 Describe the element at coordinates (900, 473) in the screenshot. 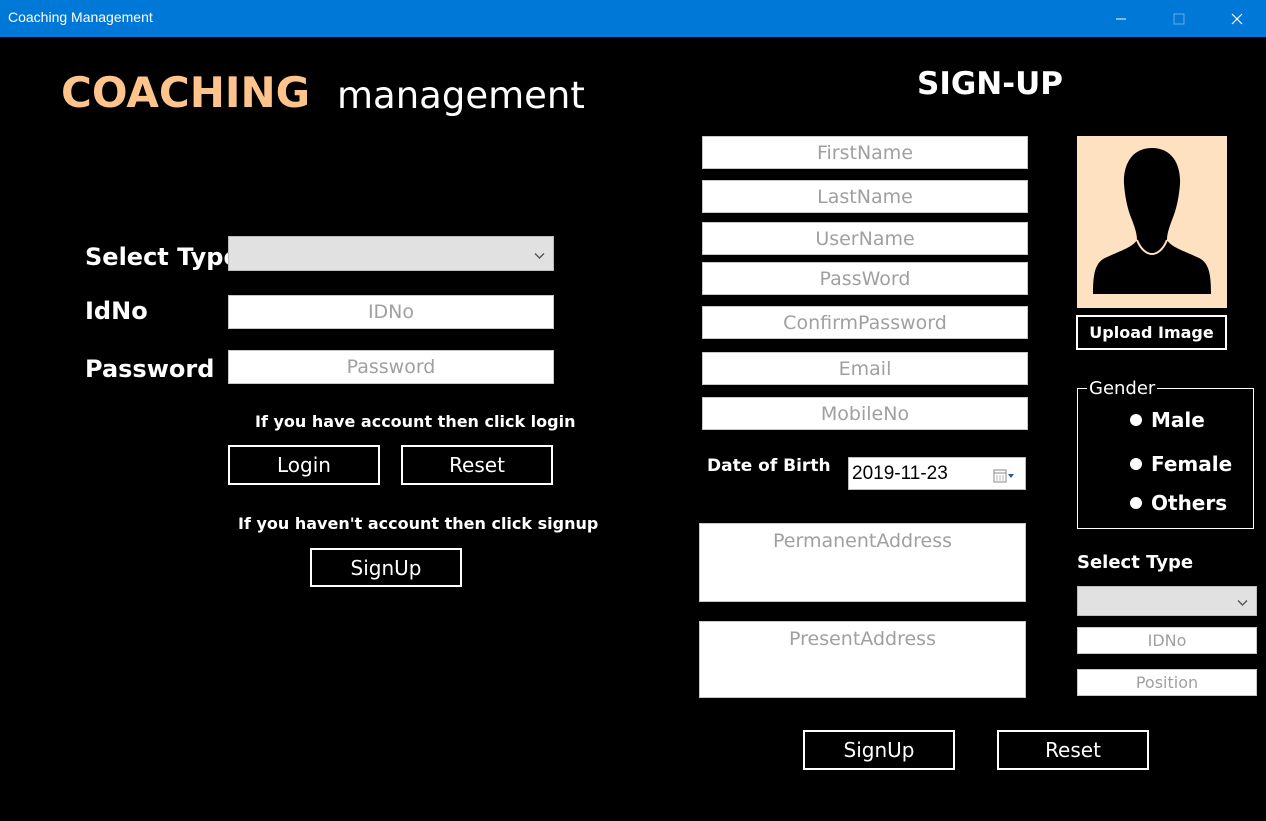

I see `dob-value: 2019-11-23` at that location.